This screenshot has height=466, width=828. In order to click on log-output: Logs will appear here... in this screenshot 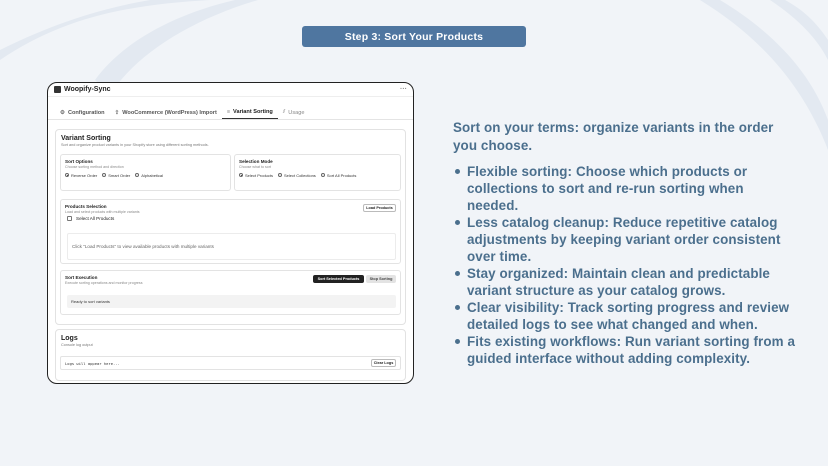, I will do `click(230, 363)`.